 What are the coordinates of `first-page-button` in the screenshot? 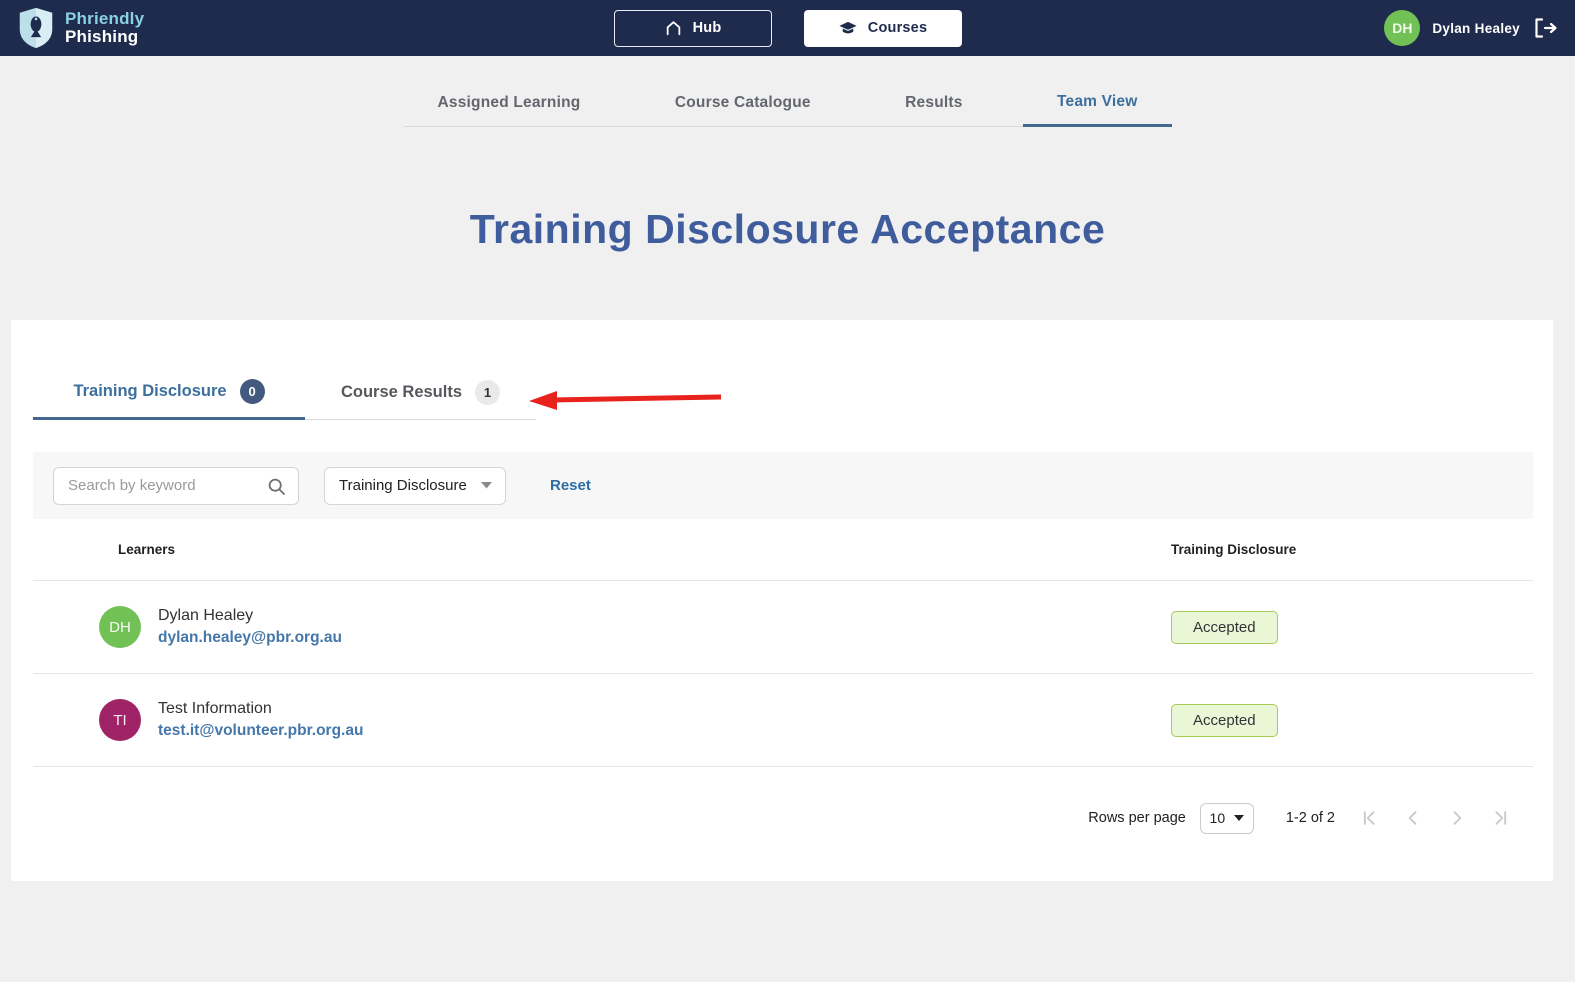 It's located at (1369, 818).